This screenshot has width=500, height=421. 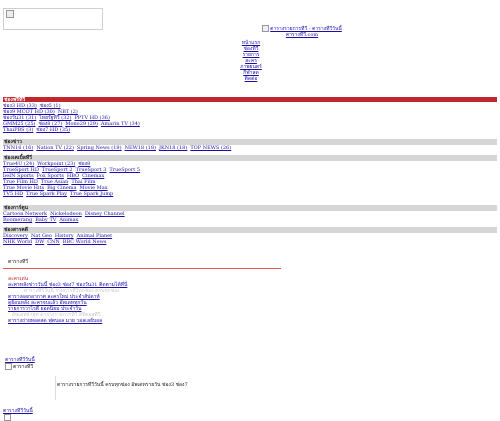 What do you see at coordinates (23, 367) in the screenshot?
I see `list-caption: ตารางทีวี` at bounding box center [23, 367].